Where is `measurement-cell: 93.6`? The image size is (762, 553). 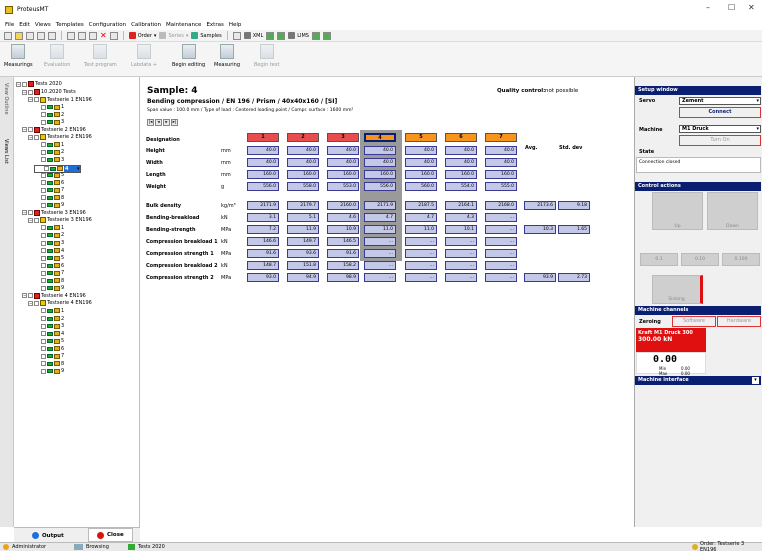
measurement-cell: 93.6 is located at coordinates (303, 253).